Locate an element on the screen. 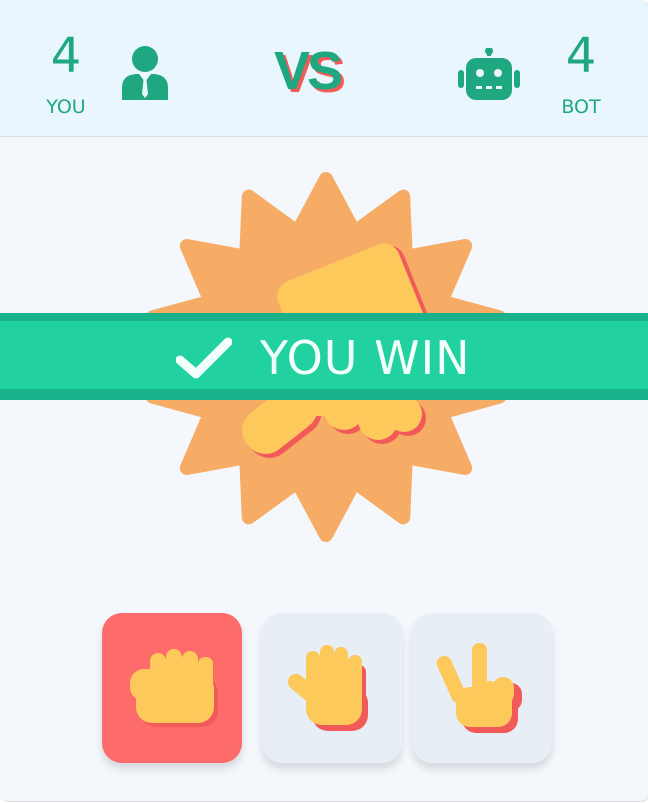 This screenshot has height=803, width=648. rock-button is located at coordinates (172, 688).